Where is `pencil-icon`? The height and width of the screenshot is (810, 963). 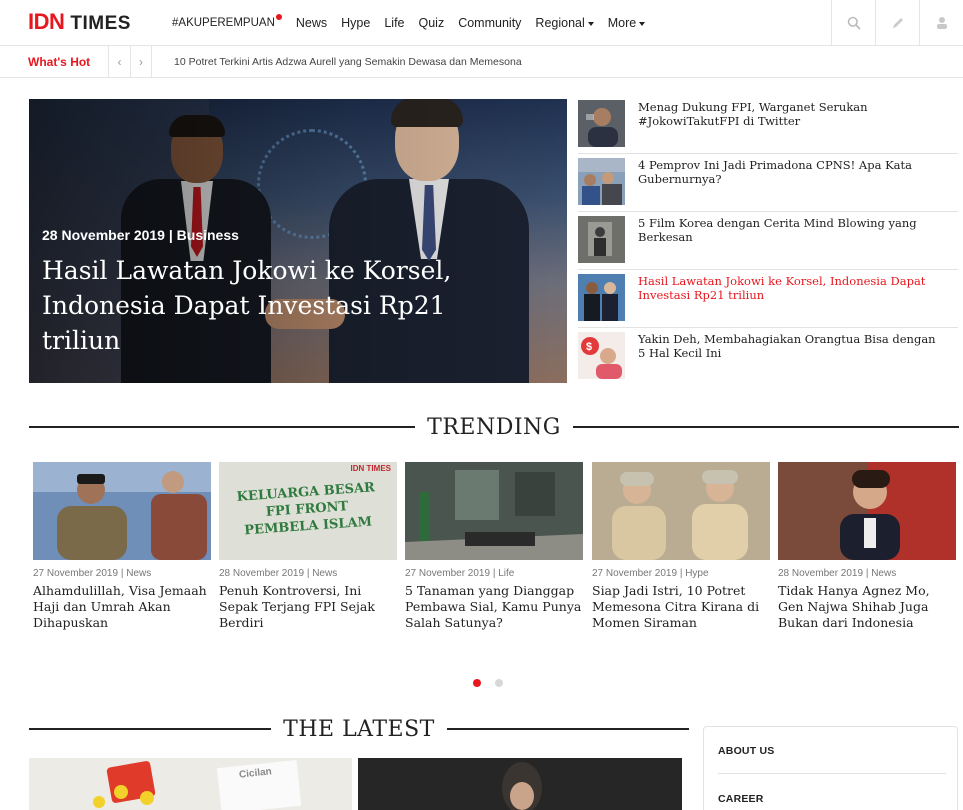
pencil-icon is located at coordinates (897, 23).